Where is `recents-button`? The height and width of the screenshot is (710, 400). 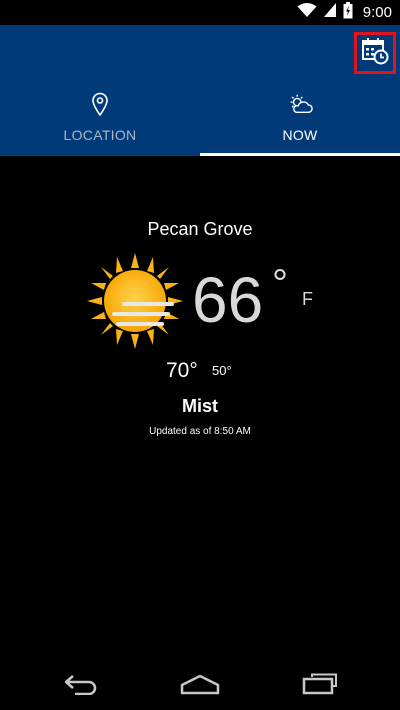
recents-button is located at coordinates (320, 686).